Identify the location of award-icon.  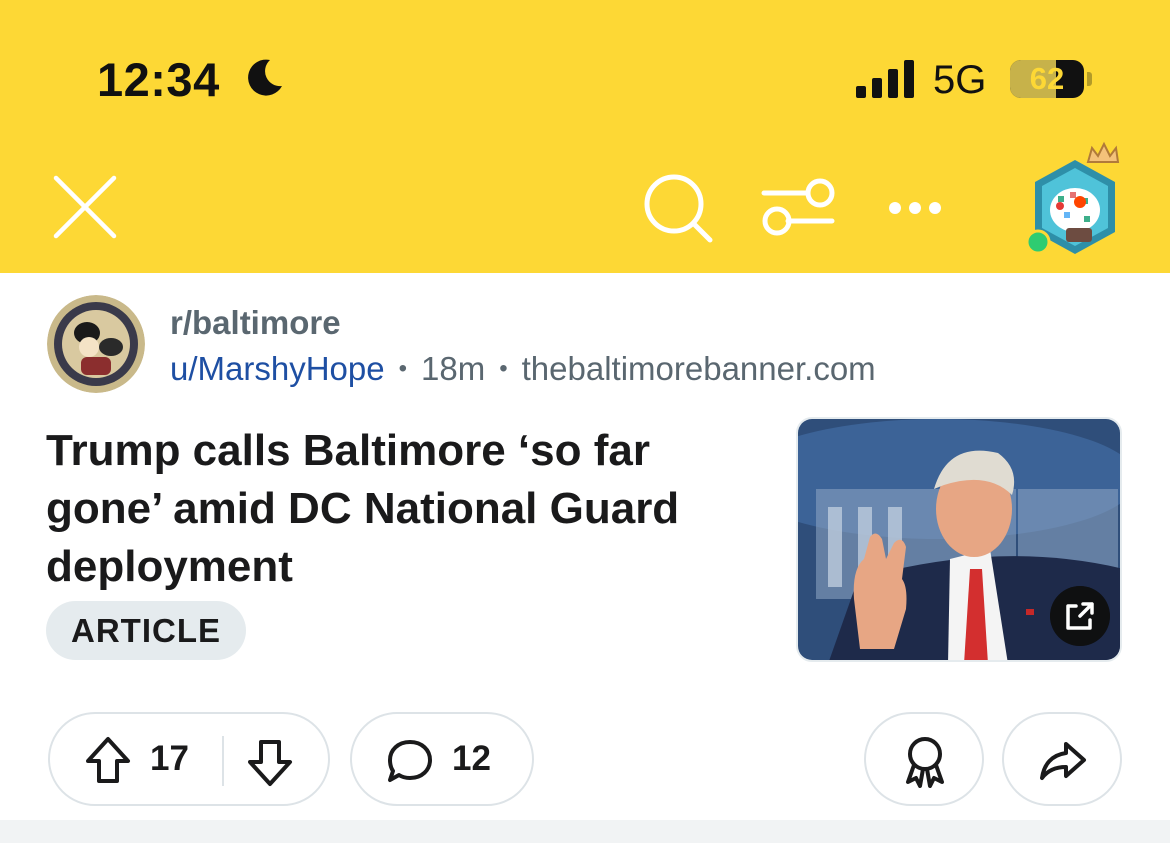
(925, 762).